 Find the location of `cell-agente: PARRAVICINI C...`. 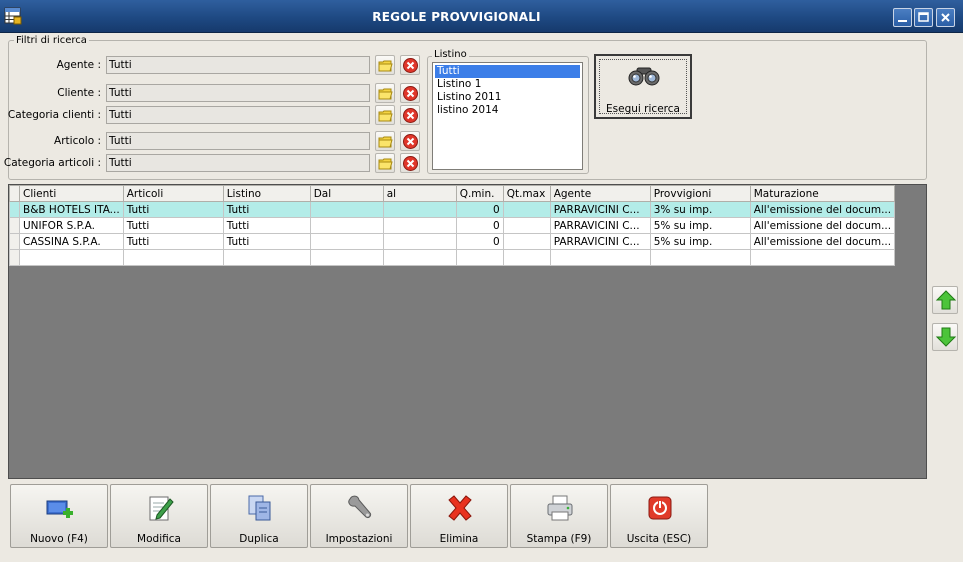

cell-agente: PARRAVICINI C... is located at coordinates (600, 209).